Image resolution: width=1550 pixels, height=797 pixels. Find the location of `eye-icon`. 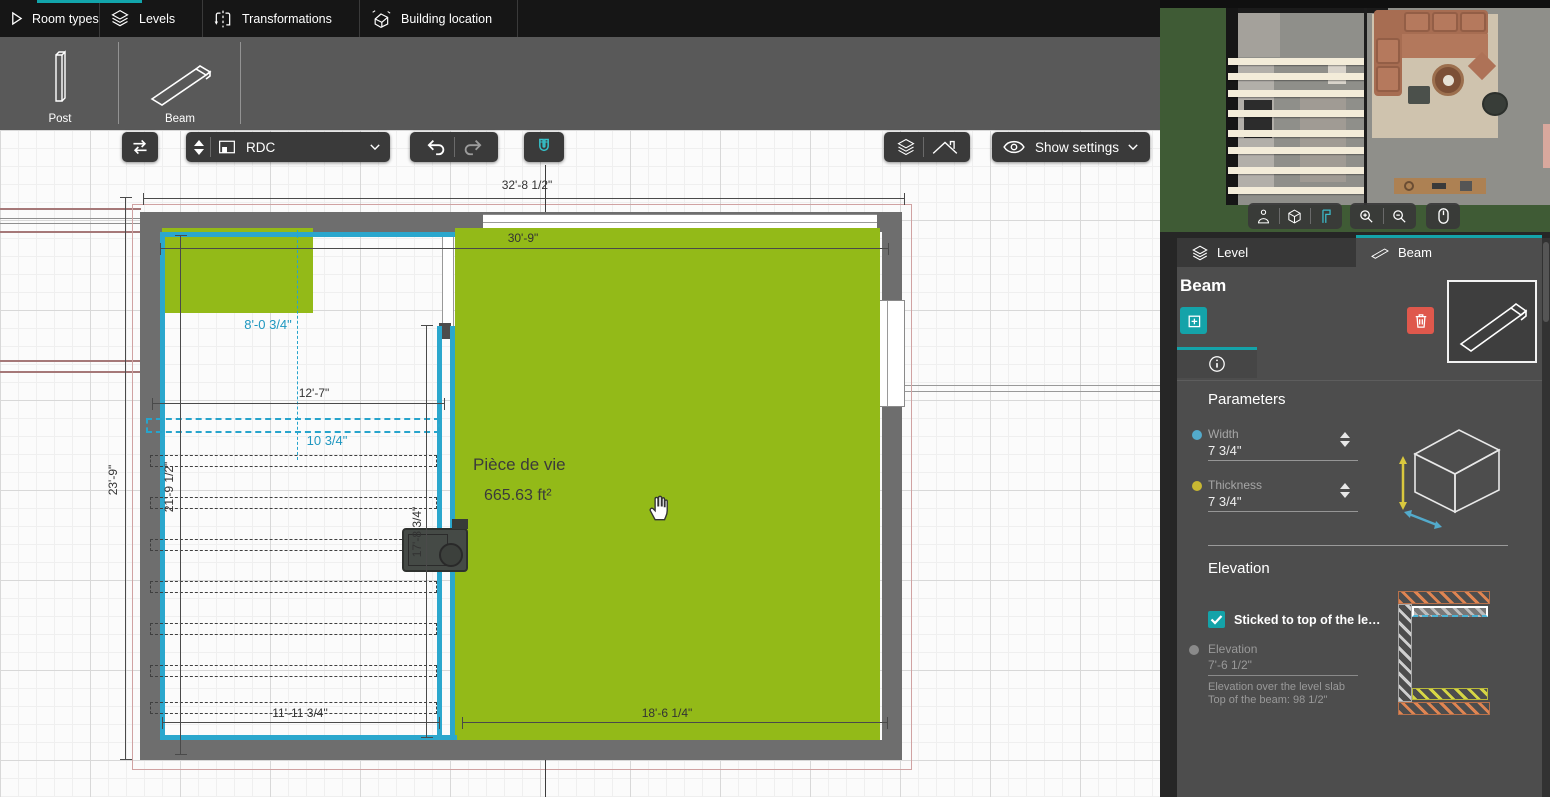

eye-icon is located at coordinates (1014, 147).